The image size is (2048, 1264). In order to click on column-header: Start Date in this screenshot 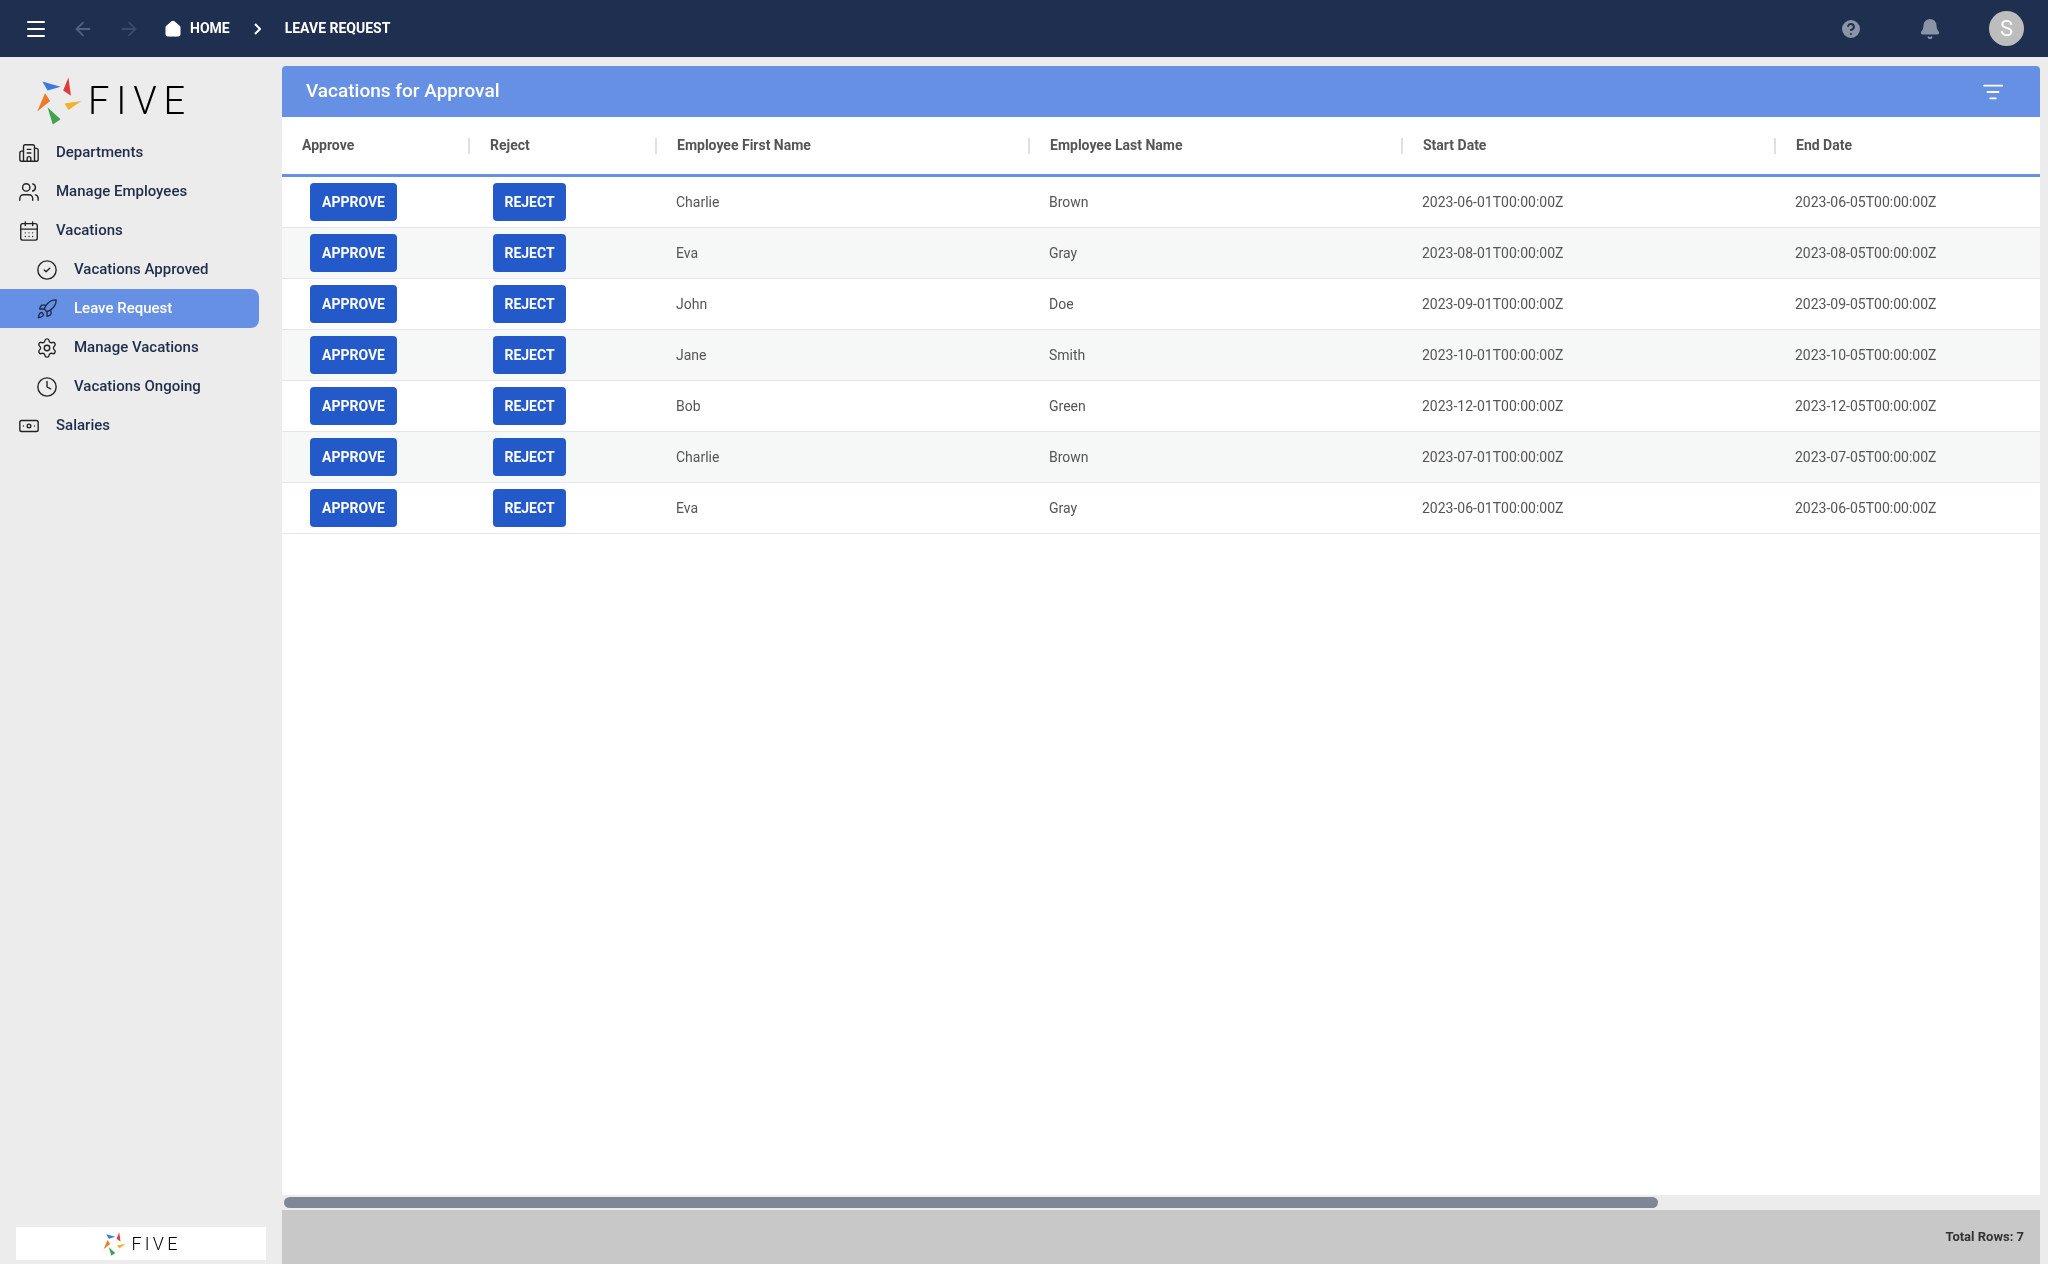, I will do `click(1445, 145)`.